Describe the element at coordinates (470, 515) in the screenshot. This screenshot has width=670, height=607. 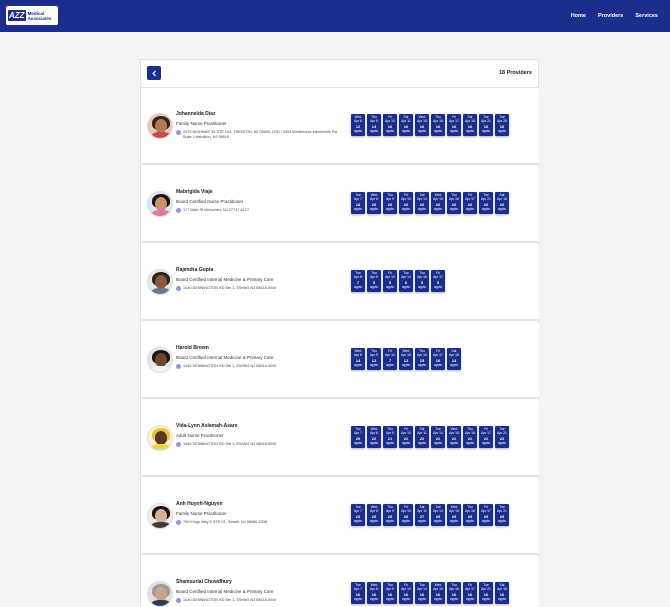
I see `appointment-slot-button: Thu Apr 16 29 appts` at that location.